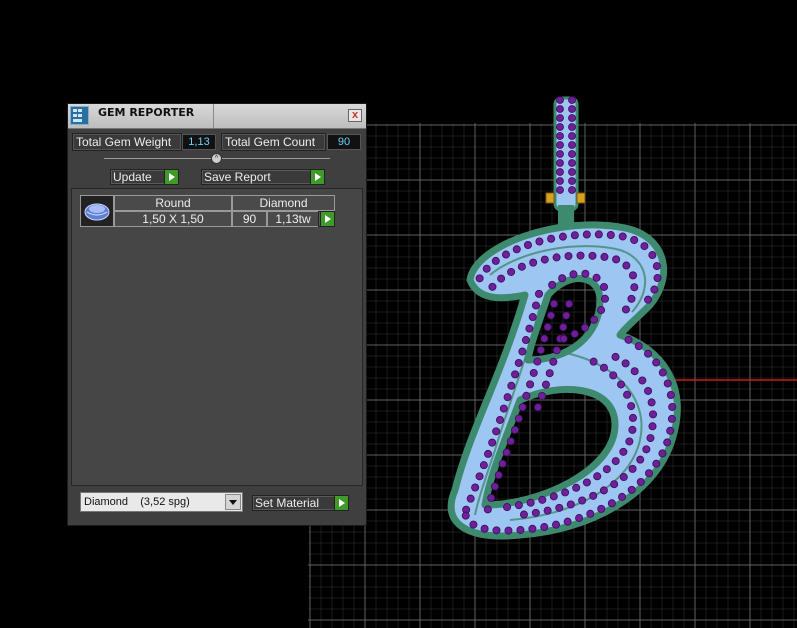  Describe the element at coordinates (283, 203) in the screenshot. I see `gem-material-cell: Diamond` at that location.